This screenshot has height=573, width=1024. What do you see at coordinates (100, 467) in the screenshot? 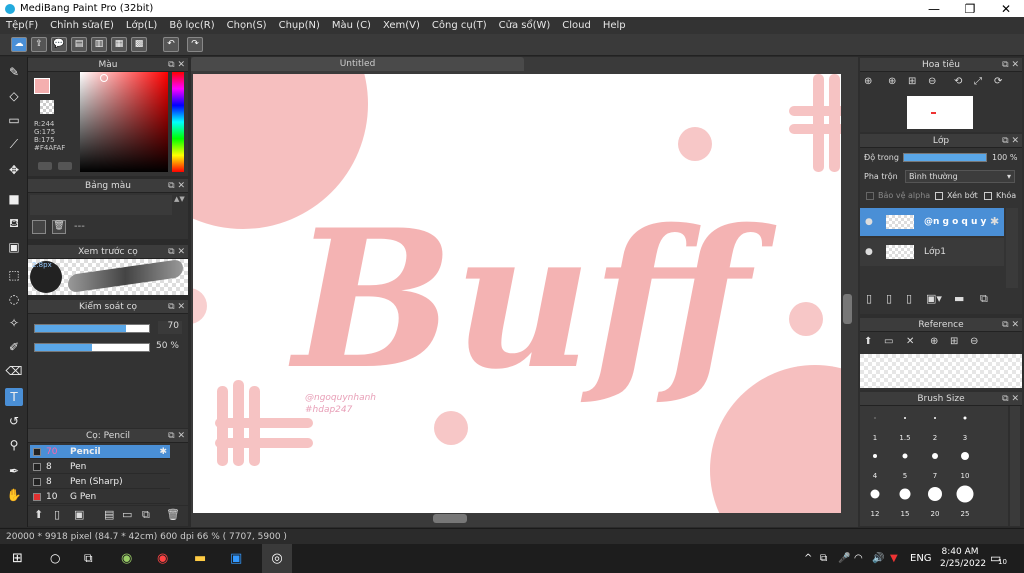
I see `brush-item-pen: 8 Pen` at bounding box center [100, 467].